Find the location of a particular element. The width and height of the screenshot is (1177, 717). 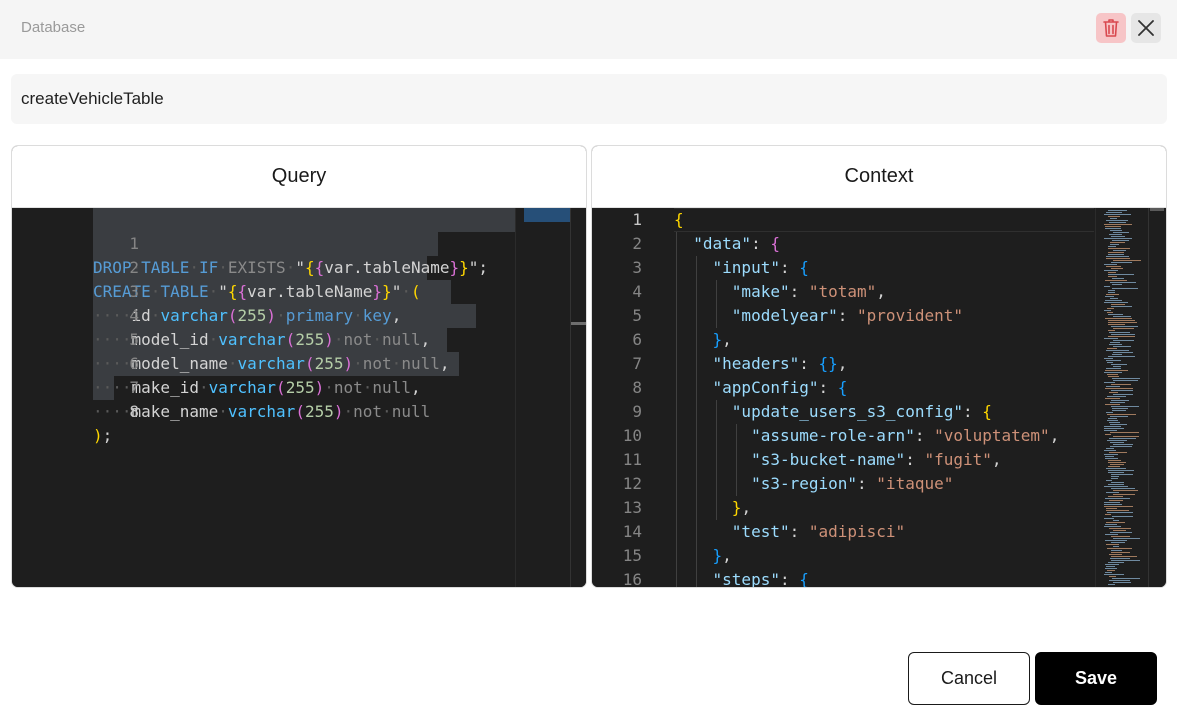

code-line: 3 ····id·varchar(255)·primary·key, is located at coordinates (247, 303).